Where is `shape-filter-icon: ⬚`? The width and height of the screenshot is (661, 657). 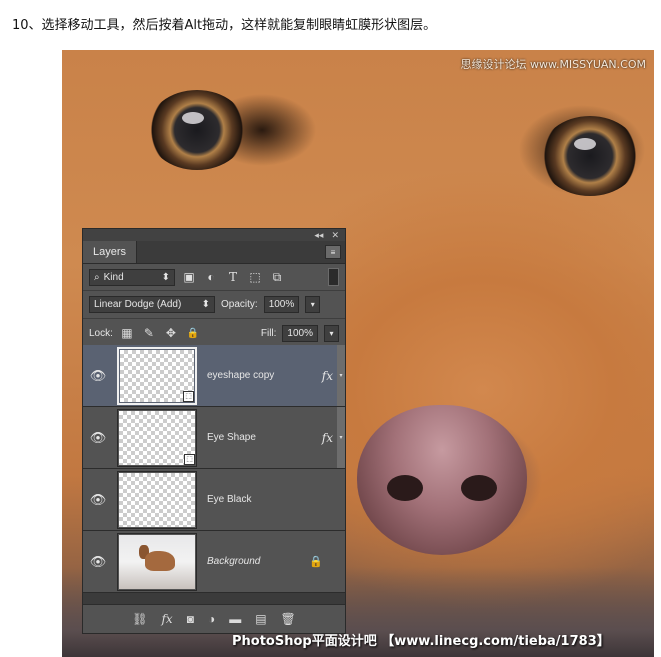
shape-filter-icon: ⬚ is located at coordinates (255, 277).